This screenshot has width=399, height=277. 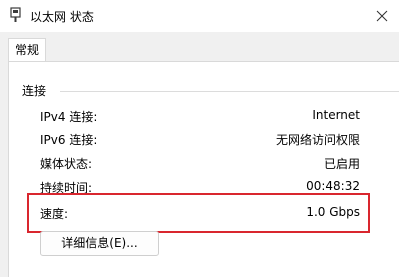 What do you see at coordinates (54, 214) in the screenshot?
I see `speed-label: 速度:` at bounding box center [54, 214].